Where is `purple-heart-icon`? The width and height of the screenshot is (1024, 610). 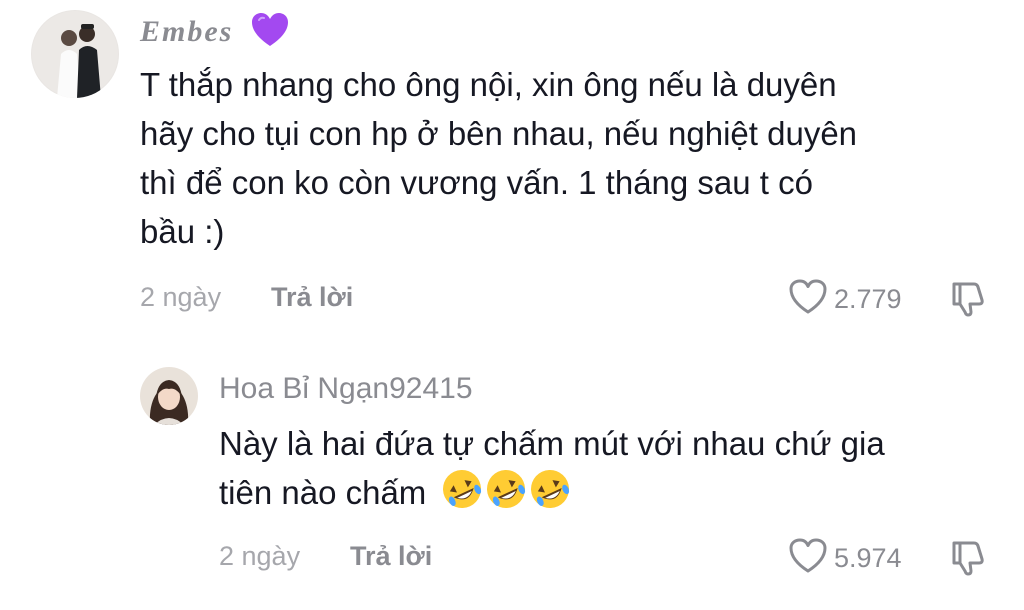 purple-heart-icon is located at coordinates (270, 34).